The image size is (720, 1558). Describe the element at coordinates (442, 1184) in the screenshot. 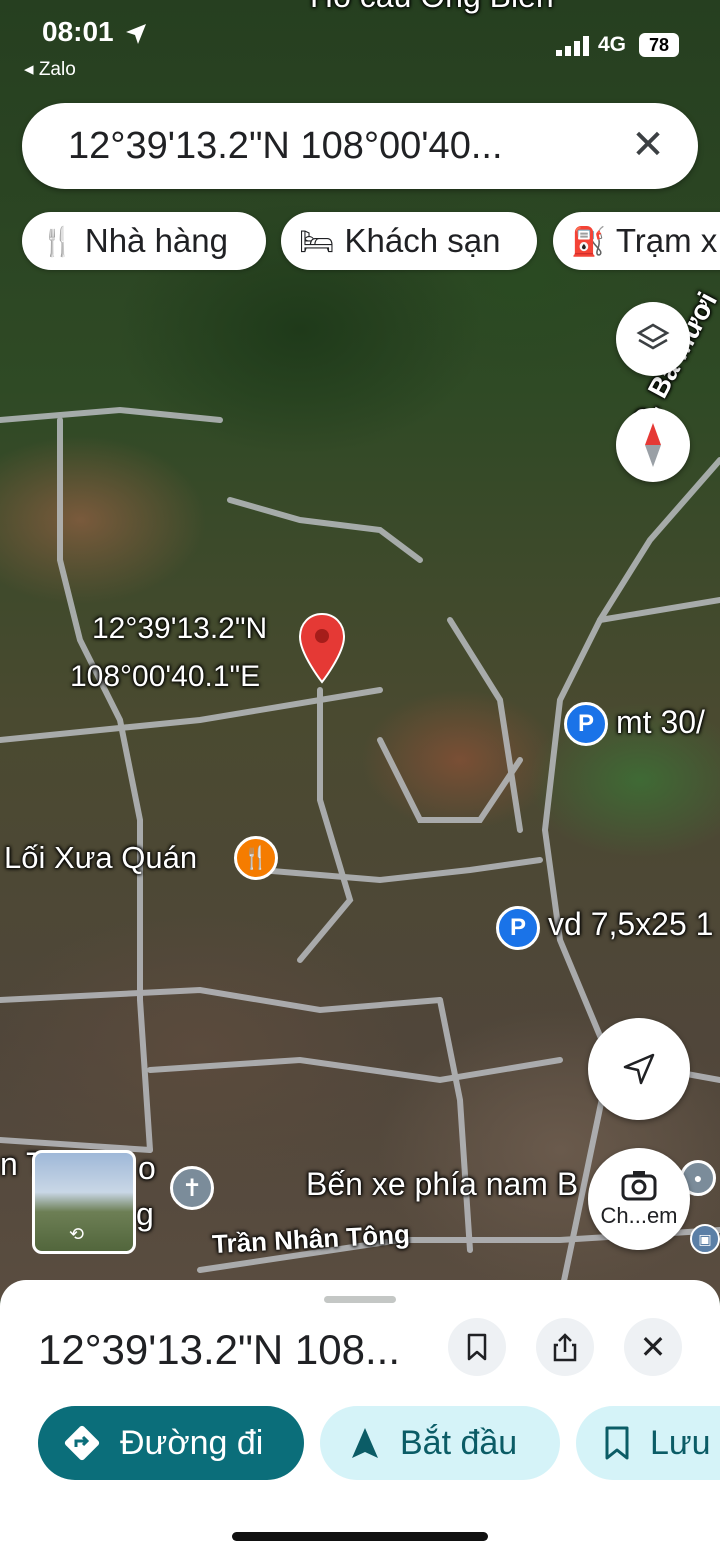

I see `poi-label-bus-station: Bến xe phía nam B` at that location.